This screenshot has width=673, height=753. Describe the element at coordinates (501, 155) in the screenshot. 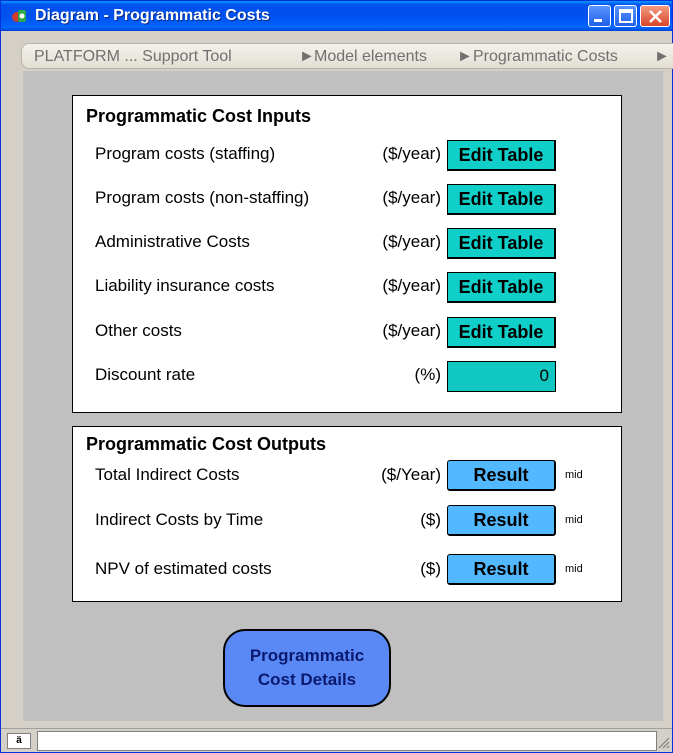

I see `edit-table-button-staffing: Edit Table` at that location.